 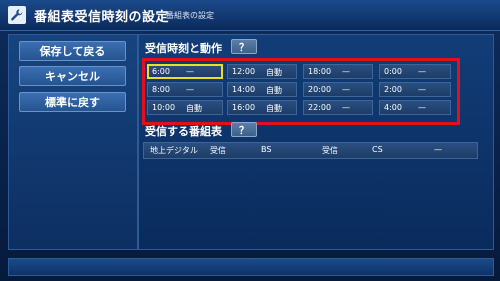 What do you see at coordinates (185, 89) in the screenshot?
I see `schedule-cell: 8:00 —` at bounding box center [185, 89].